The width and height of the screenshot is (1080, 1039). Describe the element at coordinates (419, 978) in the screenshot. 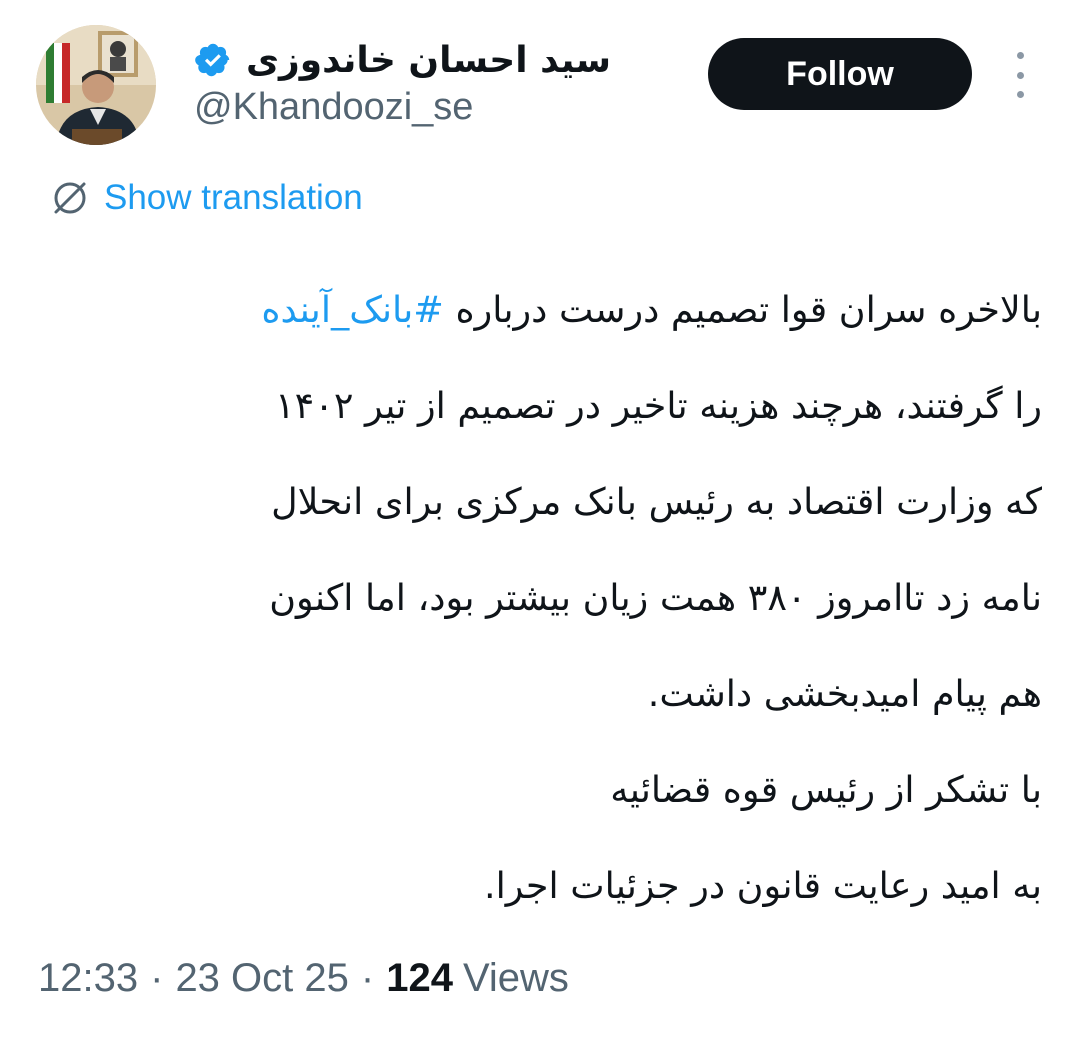

I see `views-count: 124` at that location.